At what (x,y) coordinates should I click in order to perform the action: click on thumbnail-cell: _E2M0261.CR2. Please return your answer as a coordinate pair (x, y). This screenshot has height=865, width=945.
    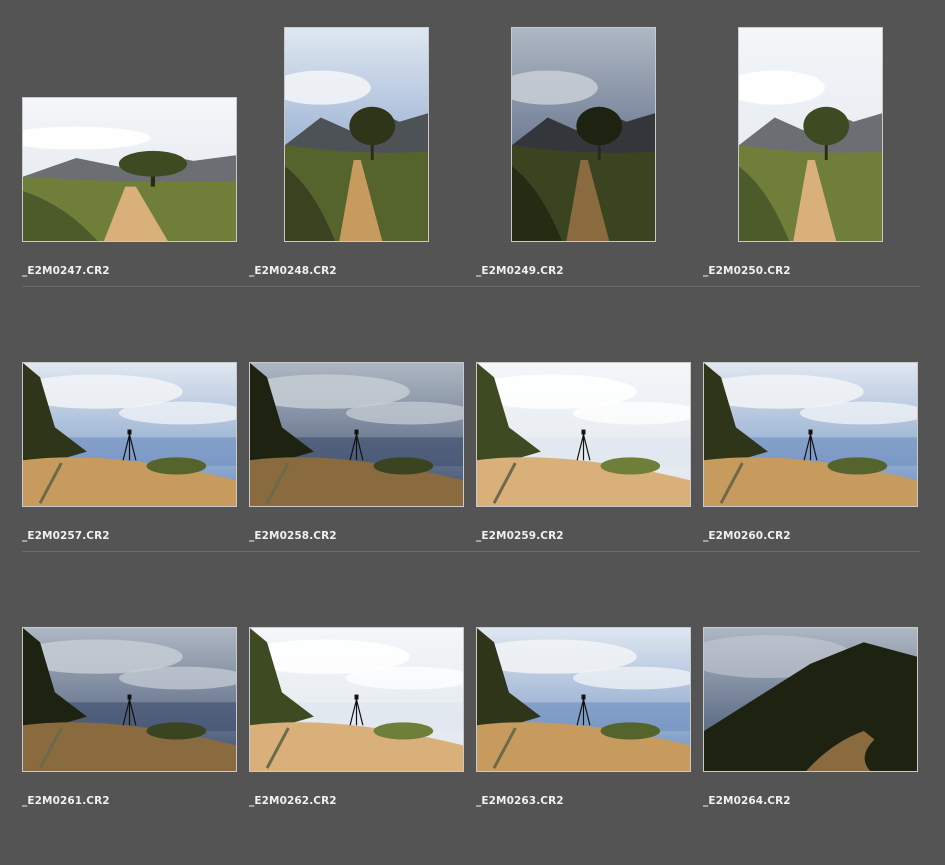
    Looking at the image, I should click on (135, 668).